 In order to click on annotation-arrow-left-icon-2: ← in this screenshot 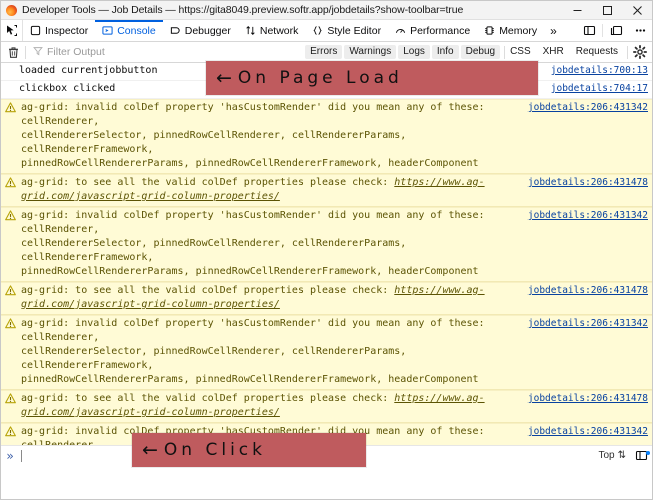, I will do `click(150, 450)`.